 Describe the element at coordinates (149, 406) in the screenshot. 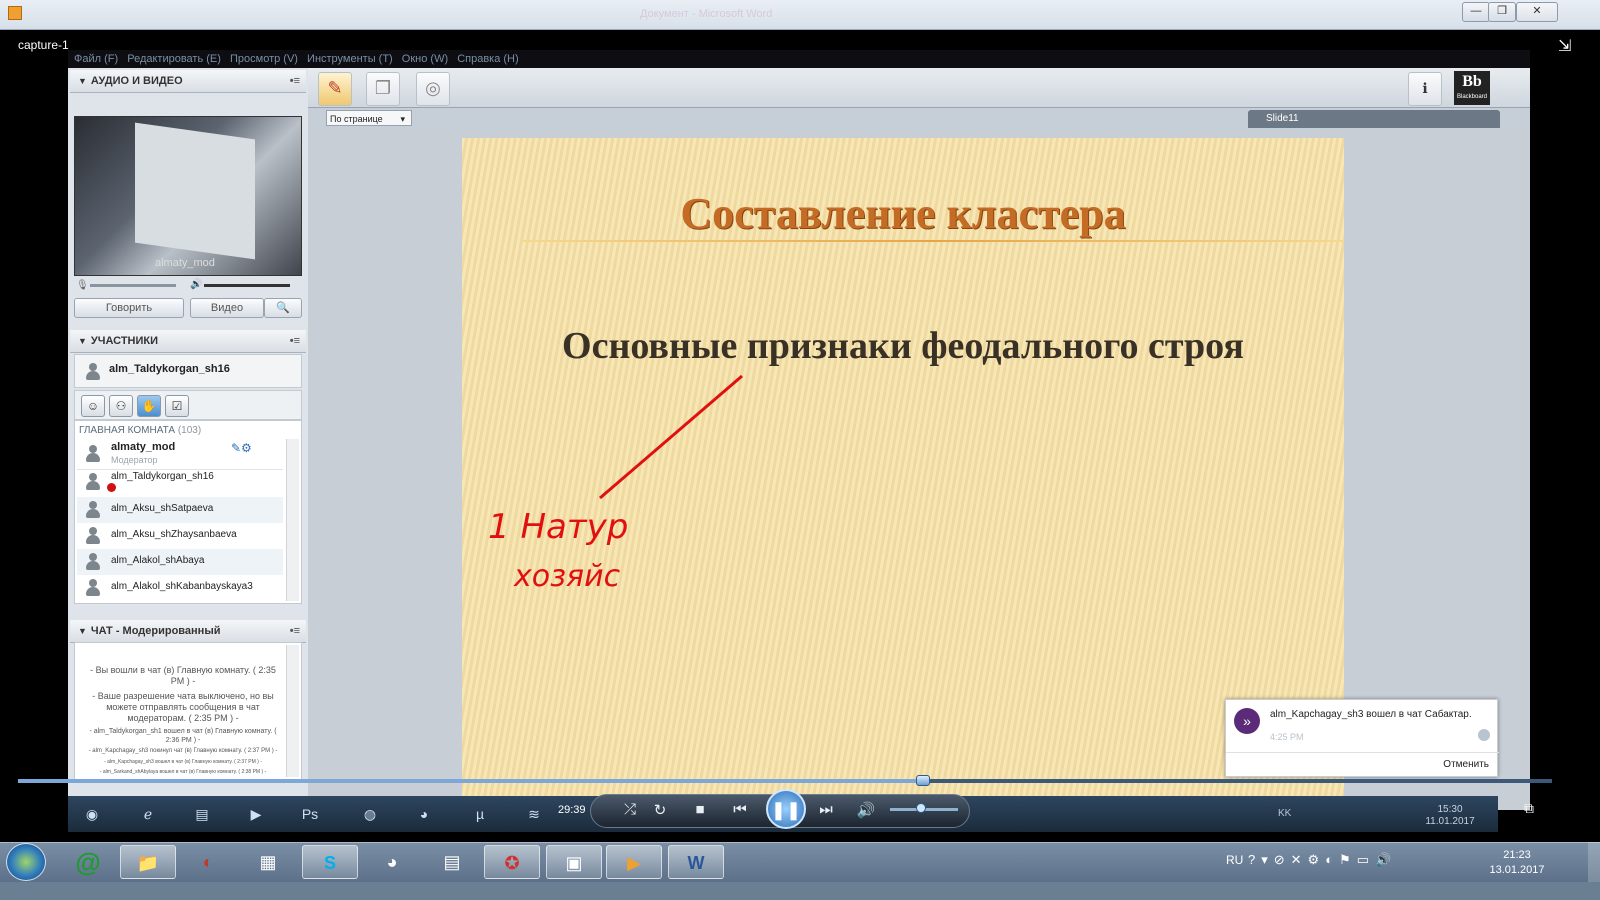

I see `raise-hand-icon: ✋` at that location.